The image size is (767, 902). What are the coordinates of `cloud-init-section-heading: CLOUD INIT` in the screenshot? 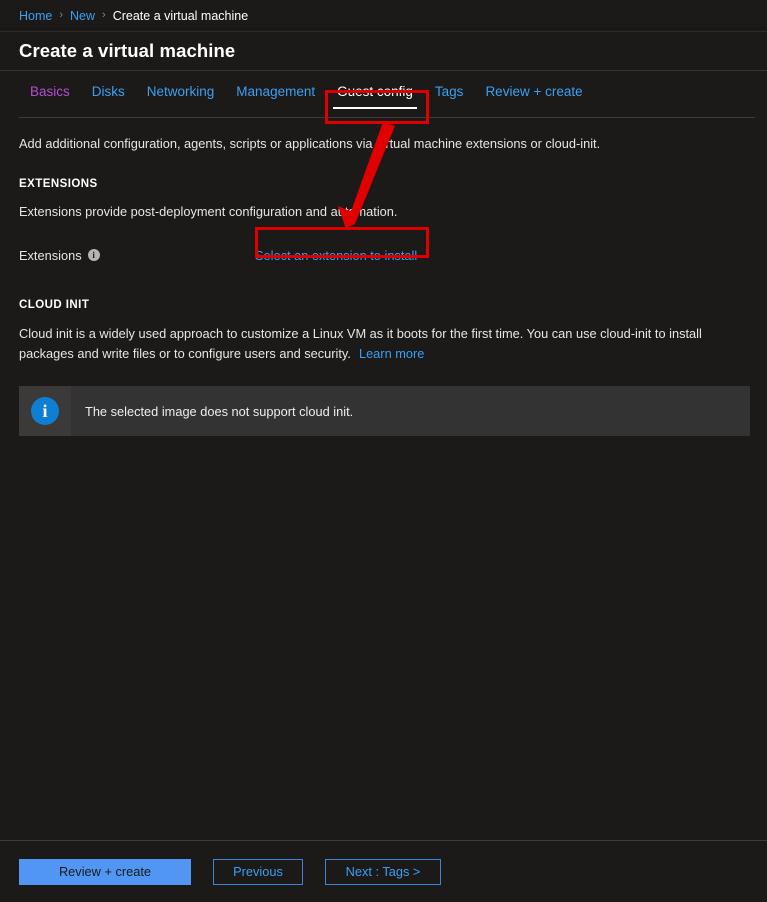 It's located at (54, 305).